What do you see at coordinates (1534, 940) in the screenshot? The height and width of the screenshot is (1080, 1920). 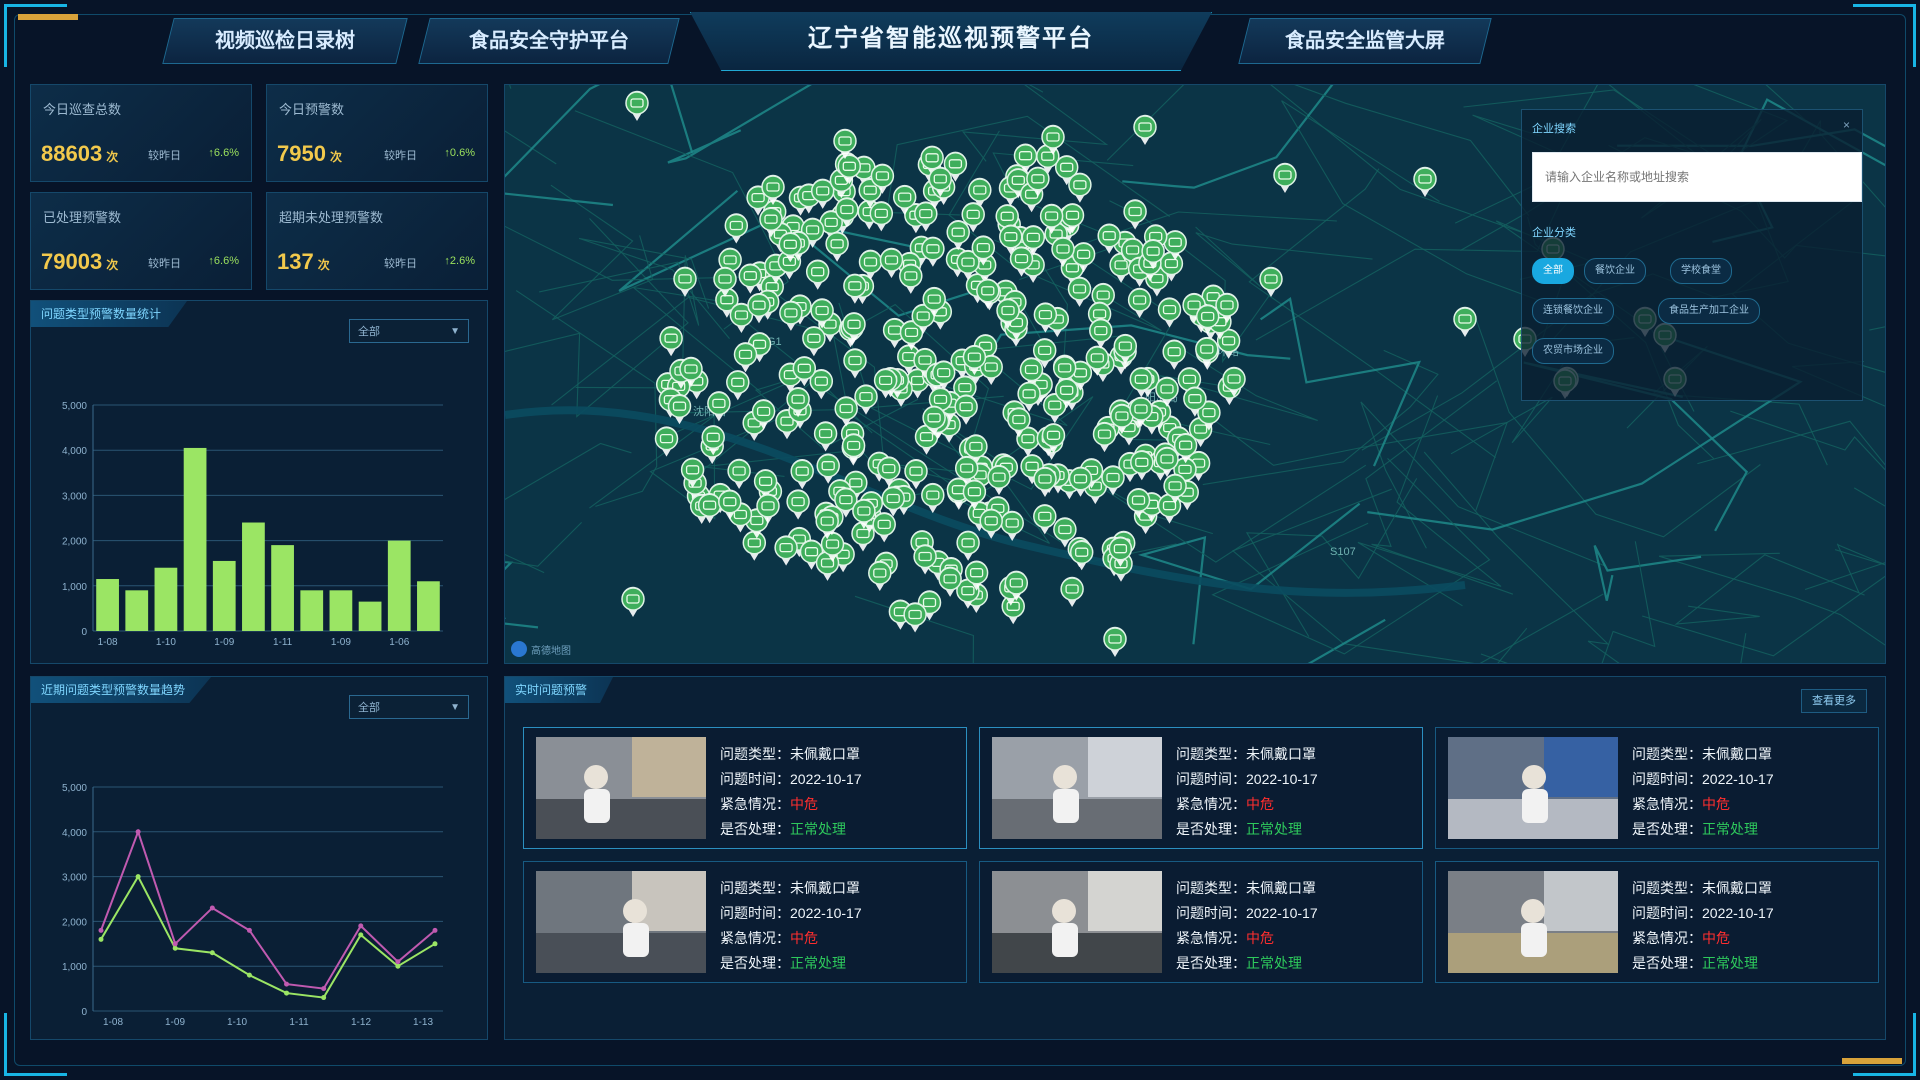 I see `person-body` at bounding box center [1534, 940].